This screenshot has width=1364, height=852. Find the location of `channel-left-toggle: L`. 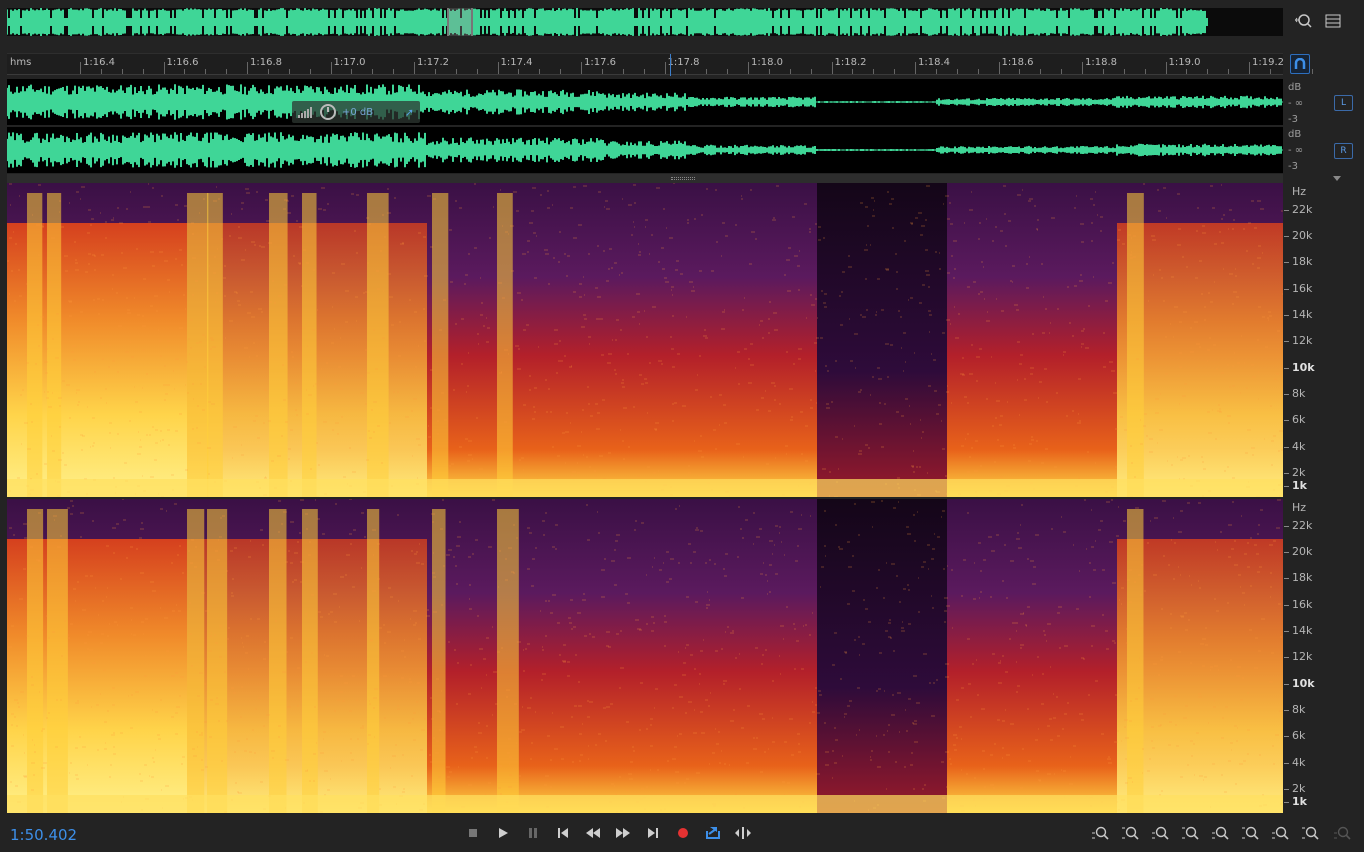

channel-left-toggle: L is located at coordinates (1343, 103).